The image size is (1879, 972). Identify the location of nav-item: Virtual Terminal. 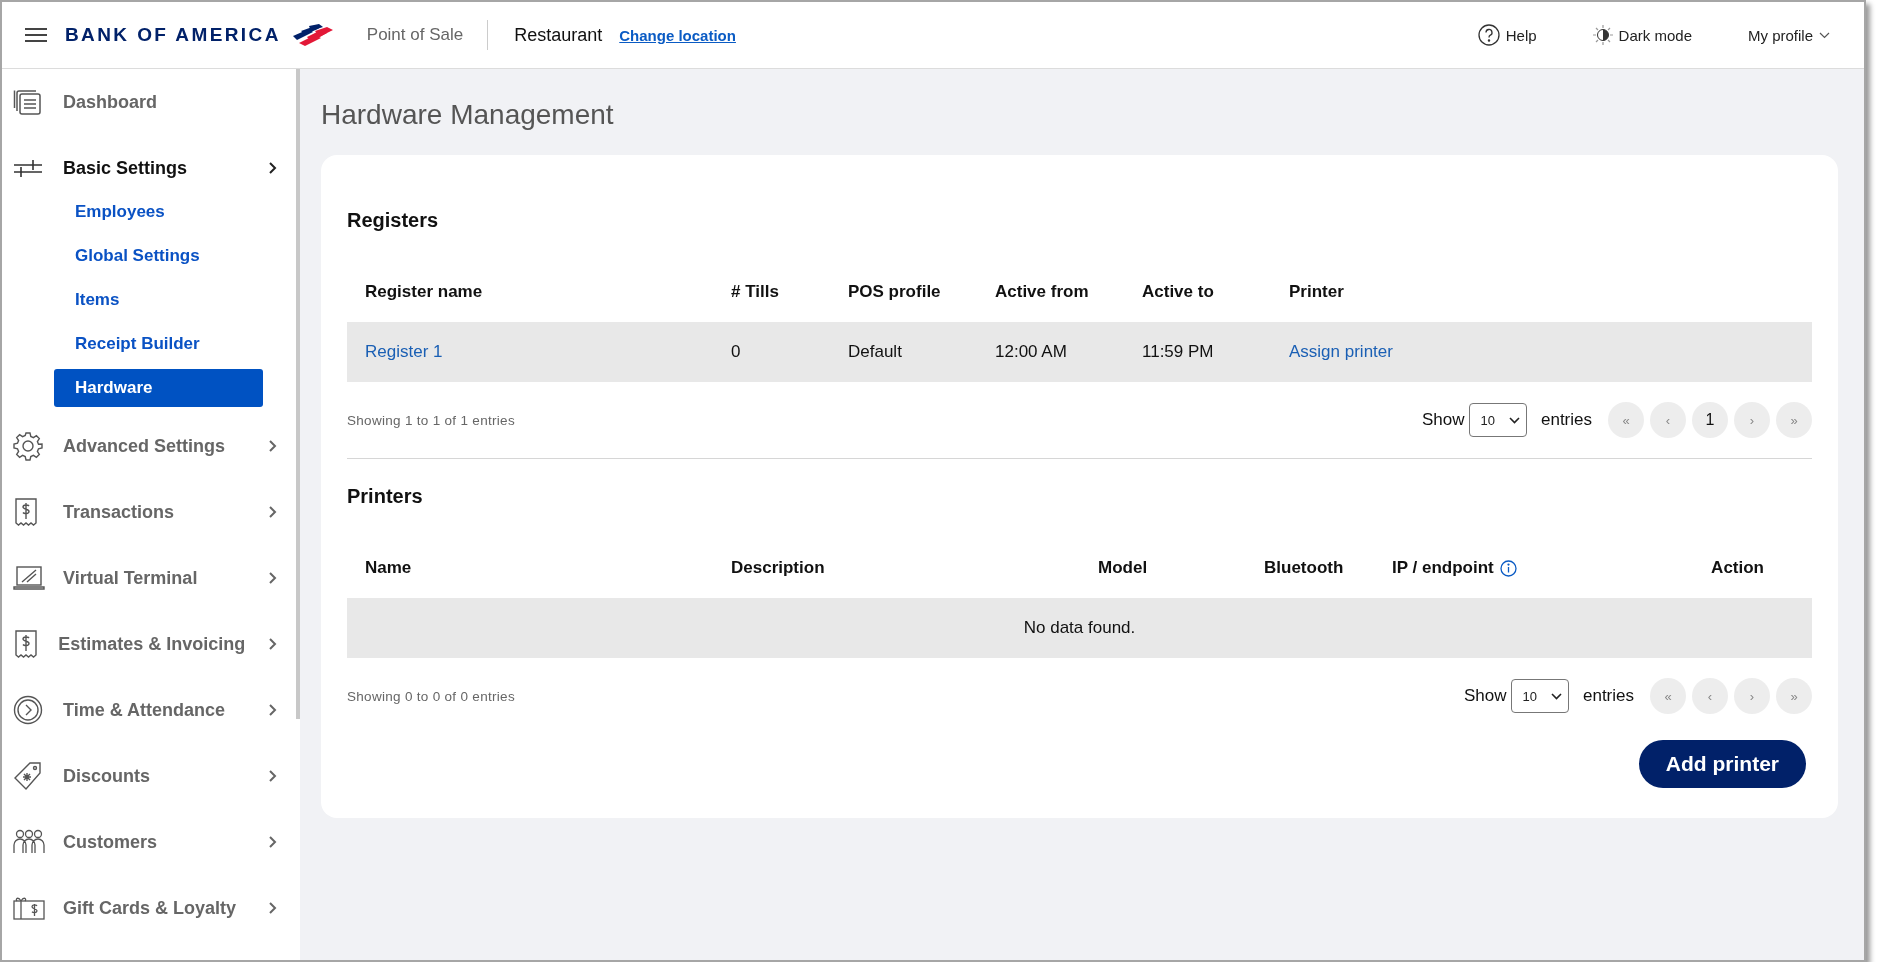
(151, 578).